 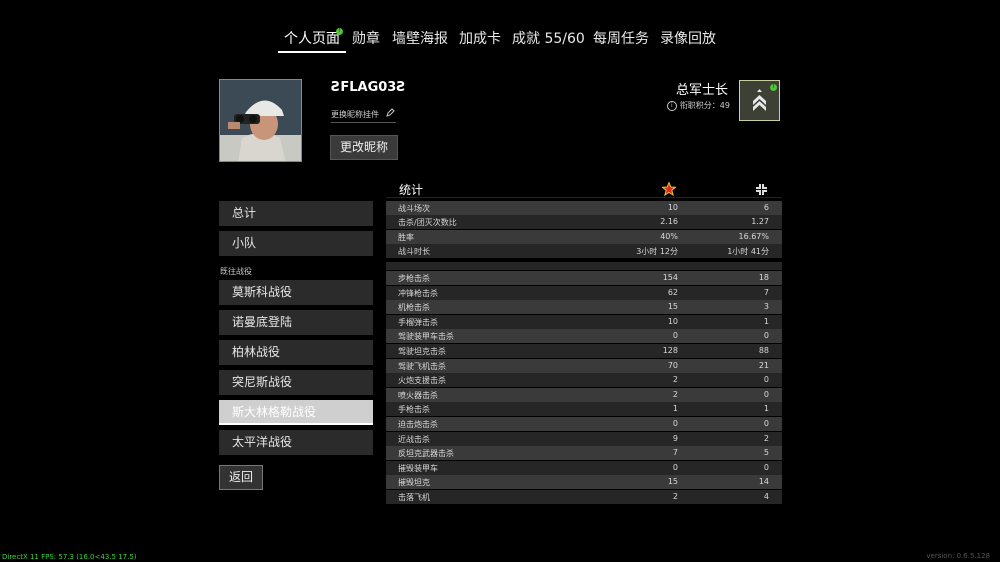 What do you see at coordinates (704, 105) in the screenshot?
I see `rank-points-text: 衔职积分：49` at bounding box center [704, 105].